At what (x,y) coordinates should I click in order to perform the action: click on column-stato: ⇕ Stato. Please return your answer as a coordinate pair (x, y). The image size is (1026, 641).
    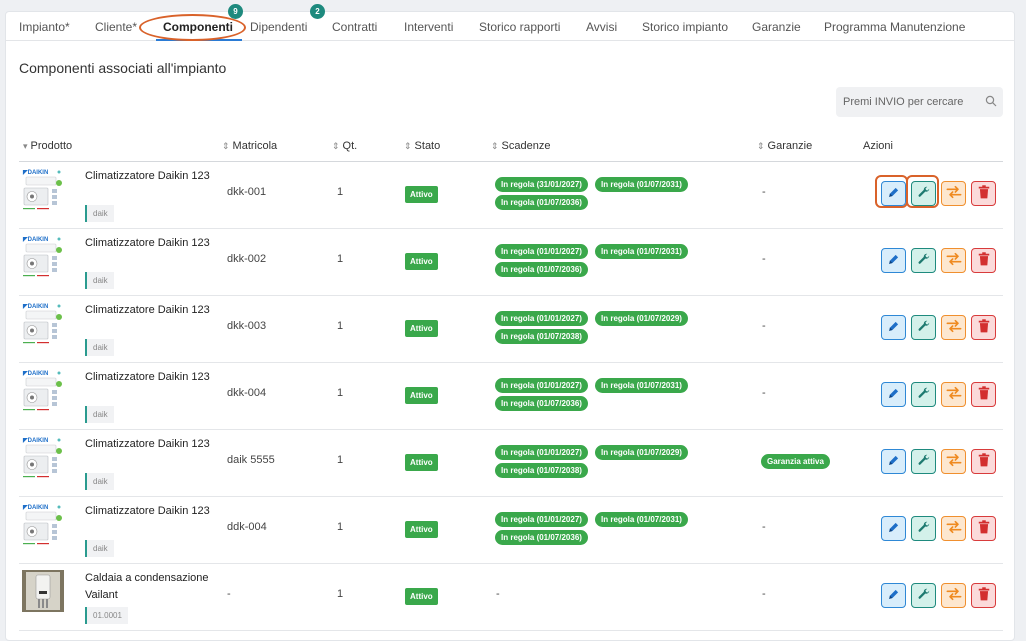
    Looking at the image, I should click on (422, 146).